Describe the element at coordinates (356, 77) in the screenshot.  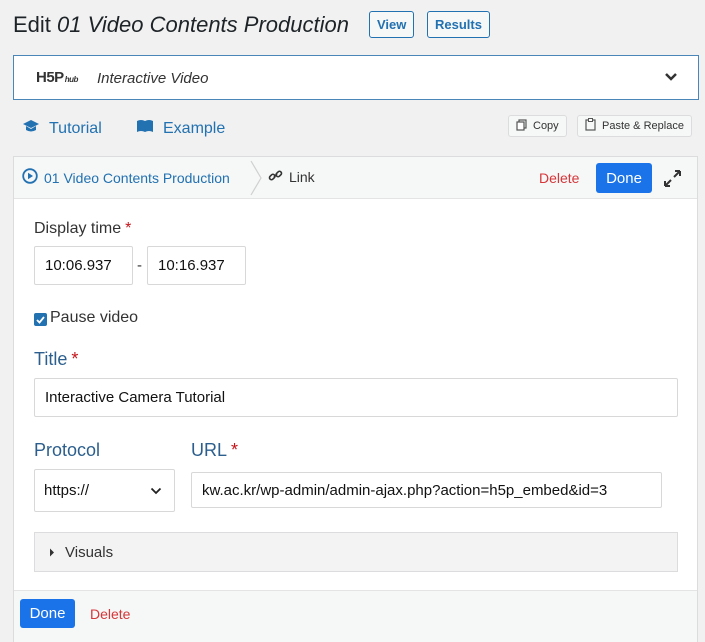
I see `library-selector: H5Phub Interactive Video` at that location.